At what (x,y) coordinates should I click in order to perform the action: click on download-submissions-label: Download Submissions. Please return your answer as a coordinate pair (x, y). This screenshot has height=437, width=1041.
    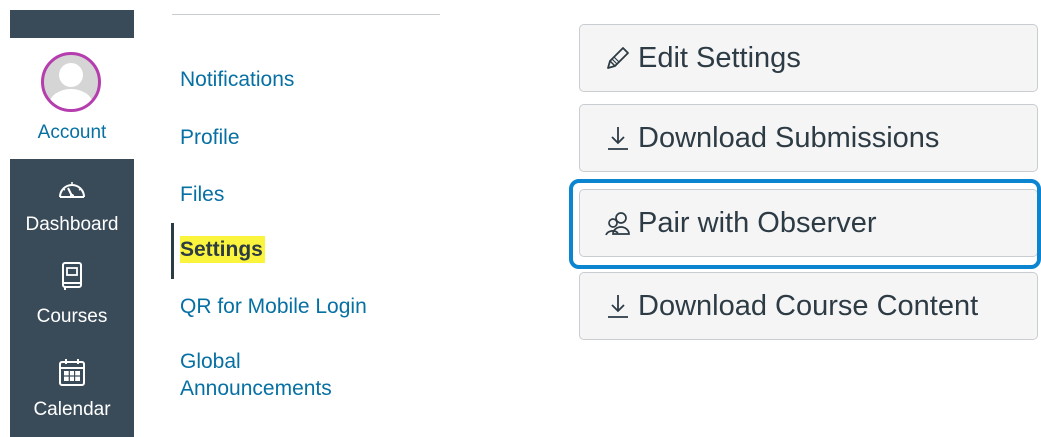
    Looking at the image, I should click on (789, 137).